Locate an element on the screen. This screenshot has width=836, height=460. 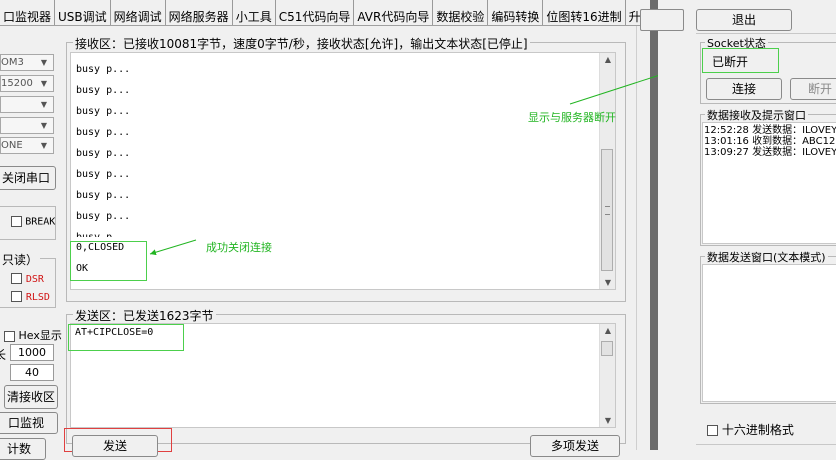
count-label: 计数 is located at coordinates (18, 449).